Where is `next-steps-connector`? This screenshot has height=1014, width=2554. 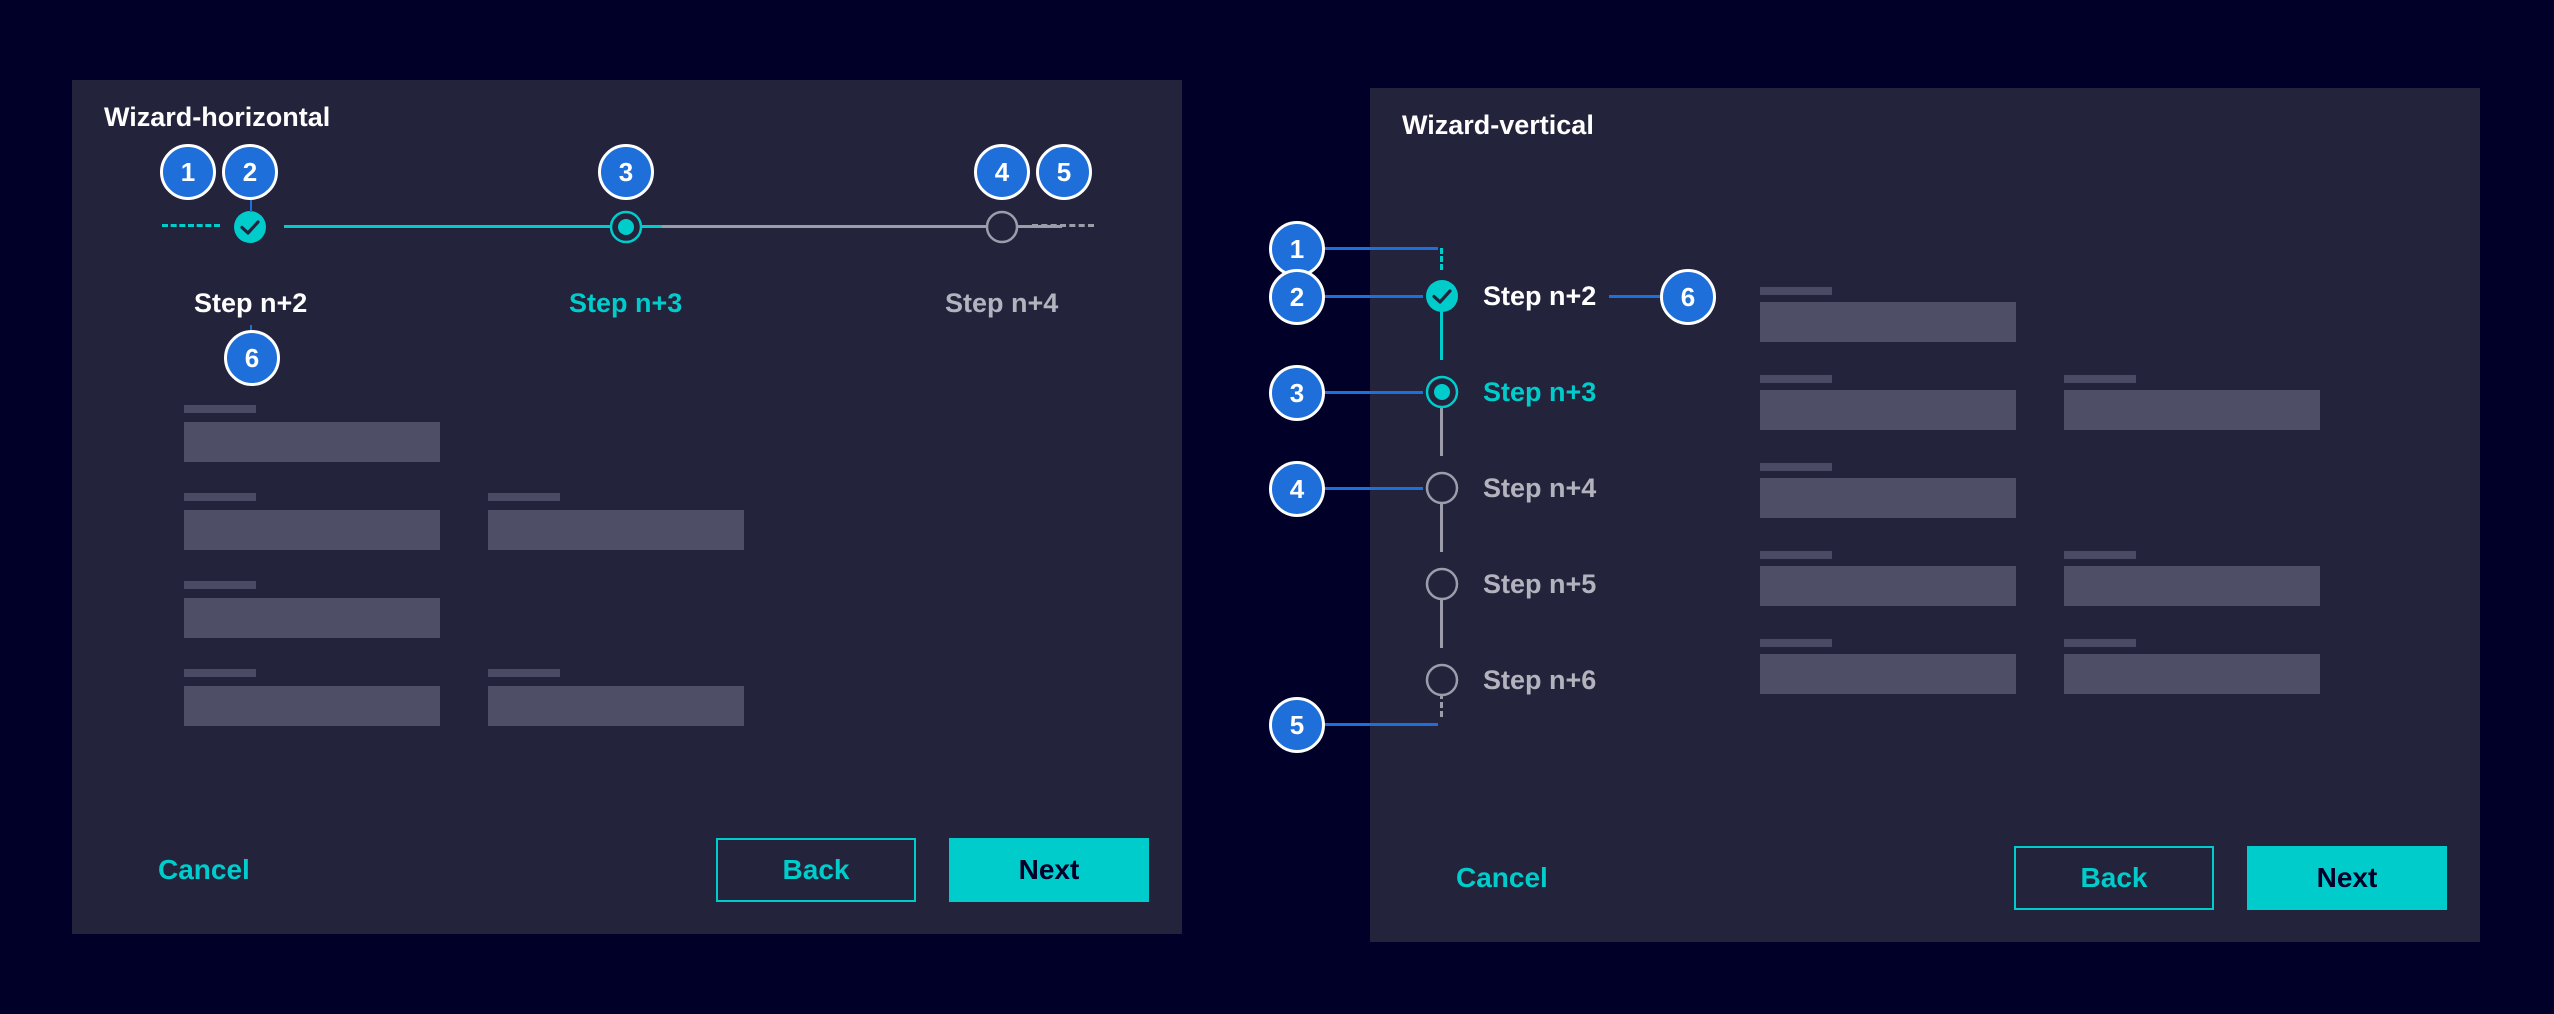 next-steps-connector is located at coordinates (1063, 225).